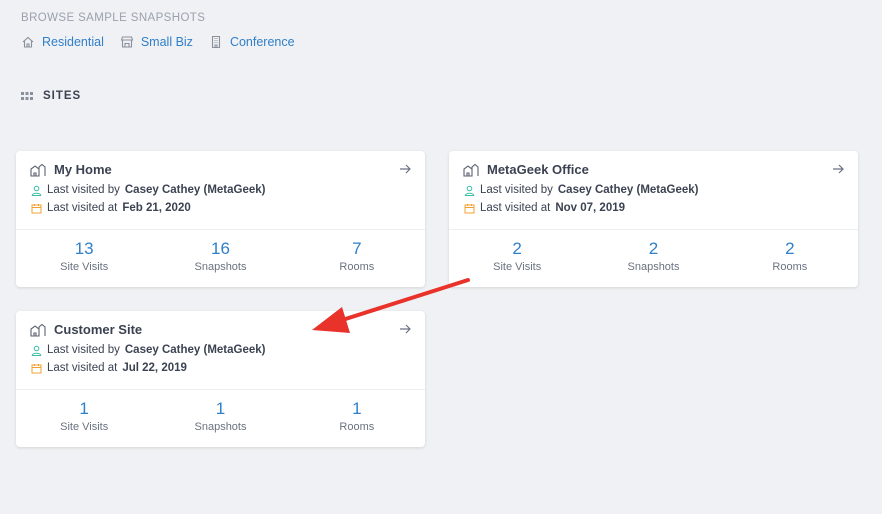  What do you see at coordinates (653, 256) in the screenshot?
I see `stat-snapshots: 2 Snapshots` at bounding box center [653, 256].